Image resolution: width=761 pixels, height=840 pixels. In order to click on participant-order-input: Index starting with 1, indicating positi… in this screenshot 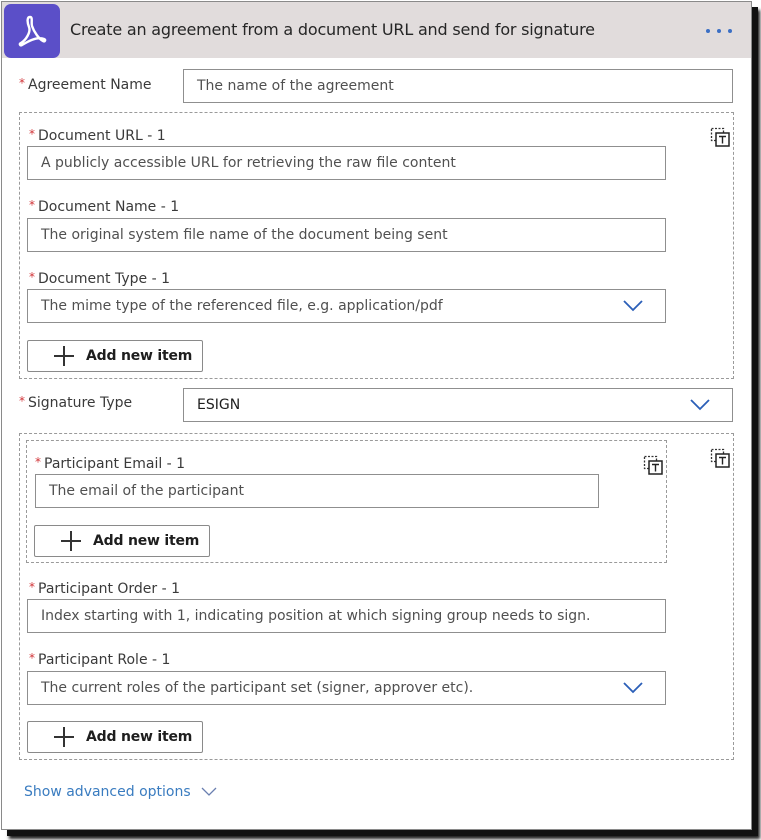, I will do `click(346, 616)`.